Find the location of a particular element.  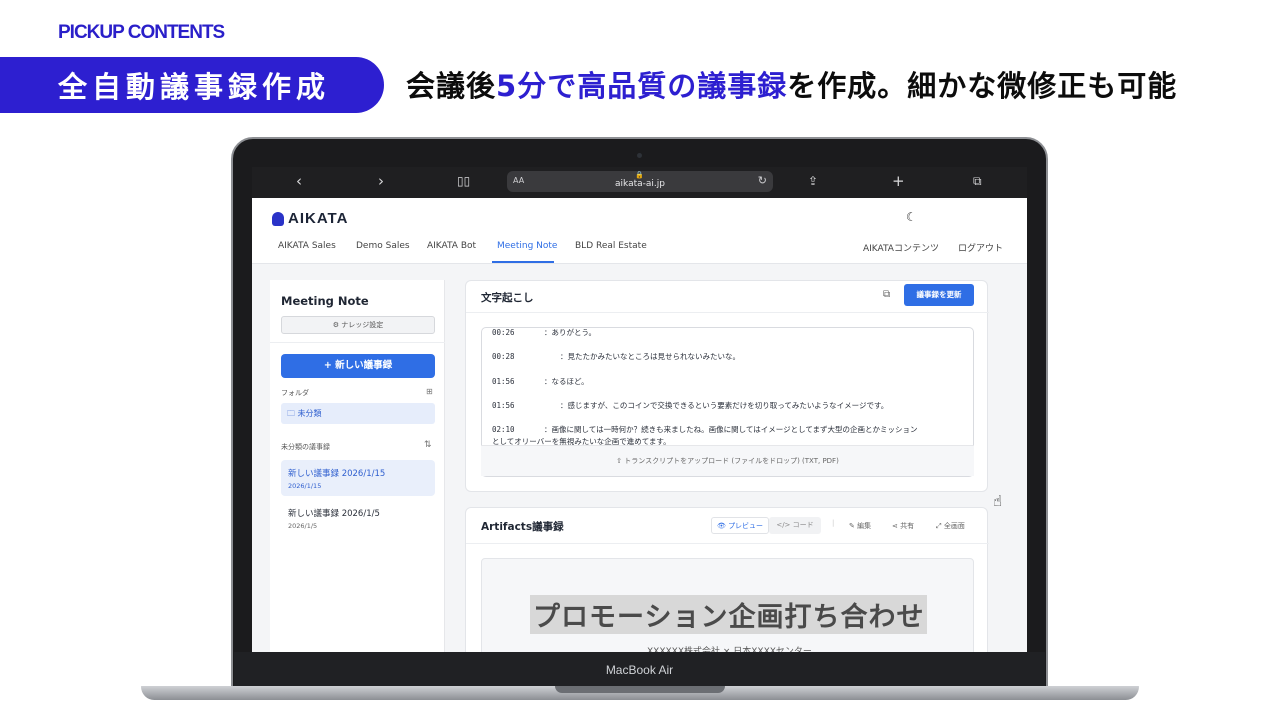

folder-icon: 🗀 is located at coordinates (292, 413).